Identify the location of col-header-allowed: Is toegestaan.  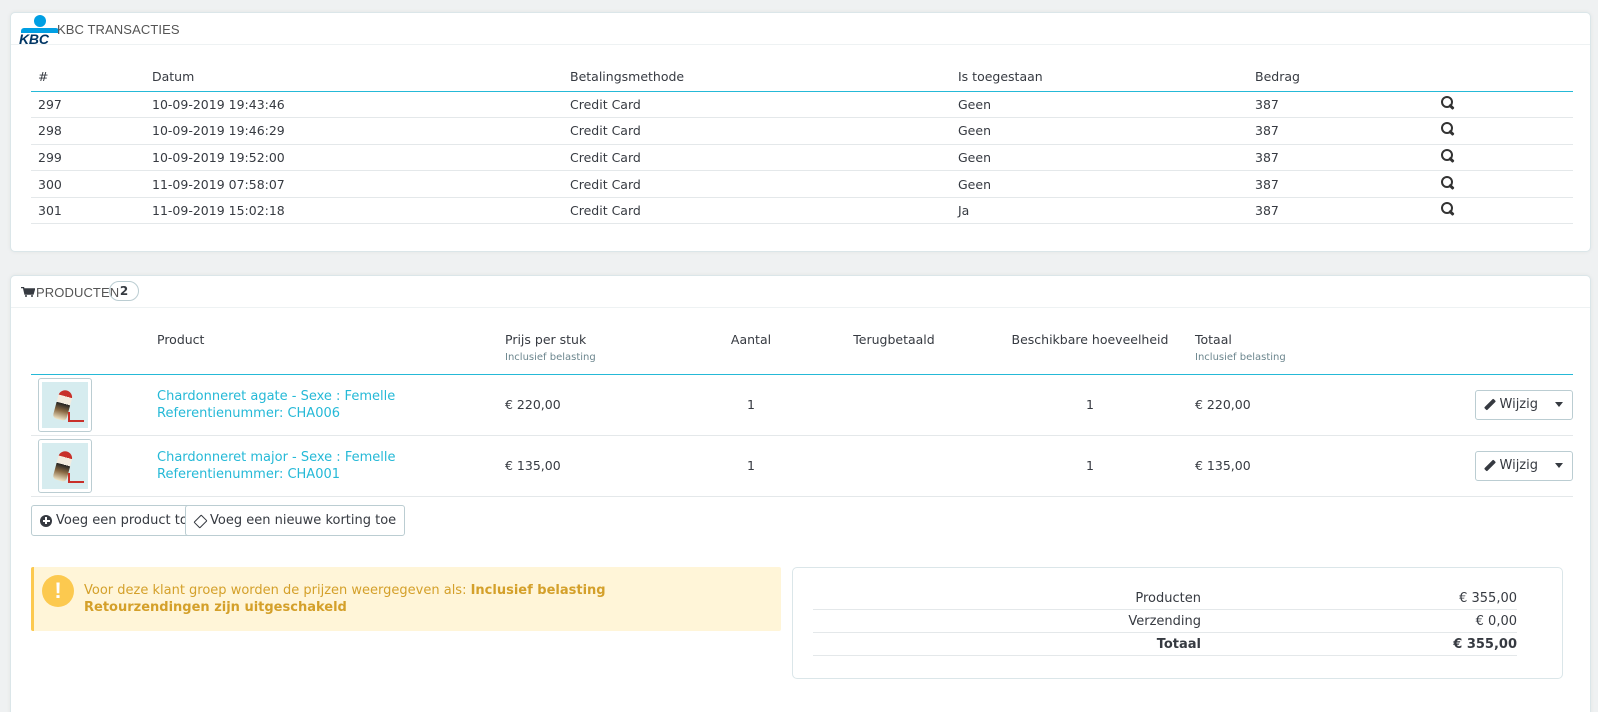
(1099, 77).